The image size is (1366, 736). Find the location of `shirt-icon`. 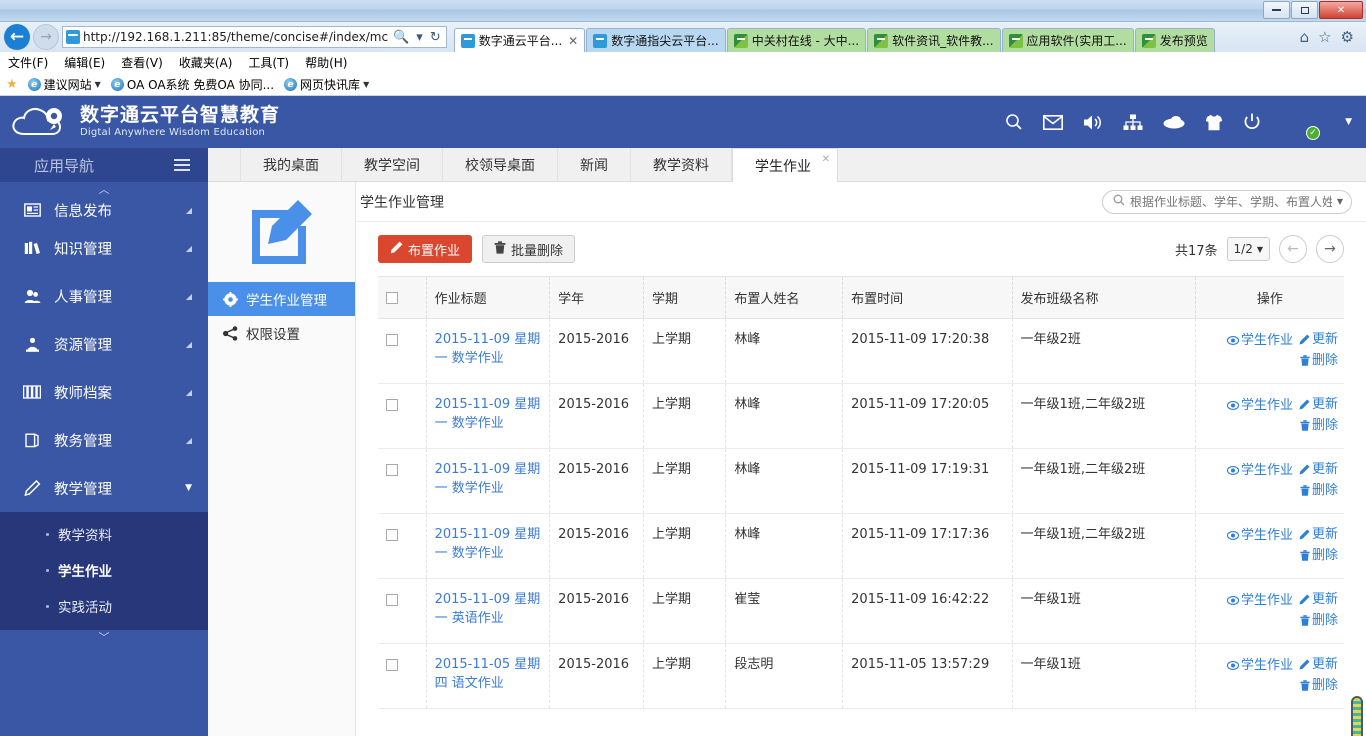

shirt-icon is located at coordinates (1214, 122).